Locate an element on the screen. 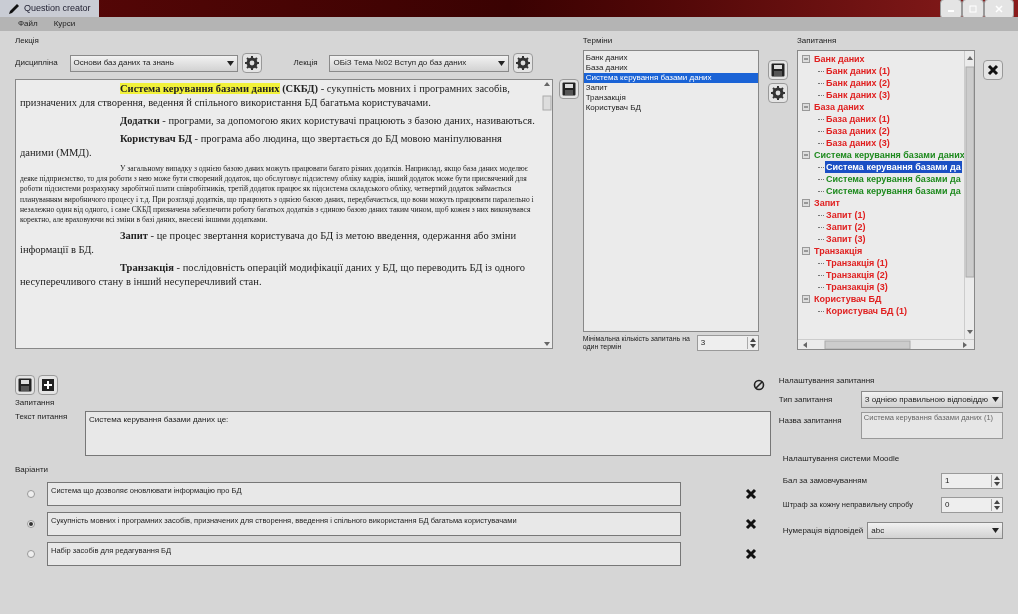 The width and height of the screenshot is (1018, 614). dropdown: abc is located at coordinates (935, 530).